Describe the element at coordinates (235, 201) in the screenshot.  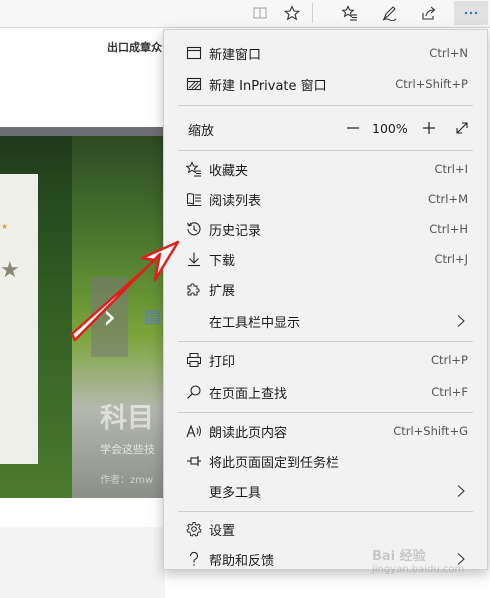
I see `menu-item-label: 阅读列表` at that location.